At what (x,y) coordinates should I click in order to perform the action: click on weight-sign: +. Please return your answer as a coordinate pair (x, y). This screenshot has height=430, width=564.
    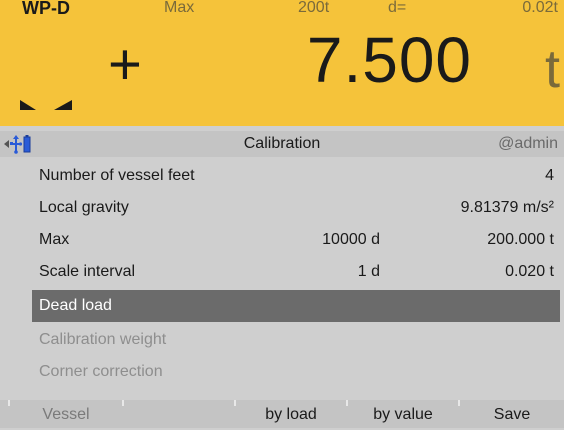
    Looking at the image, I should click on (125, 64).